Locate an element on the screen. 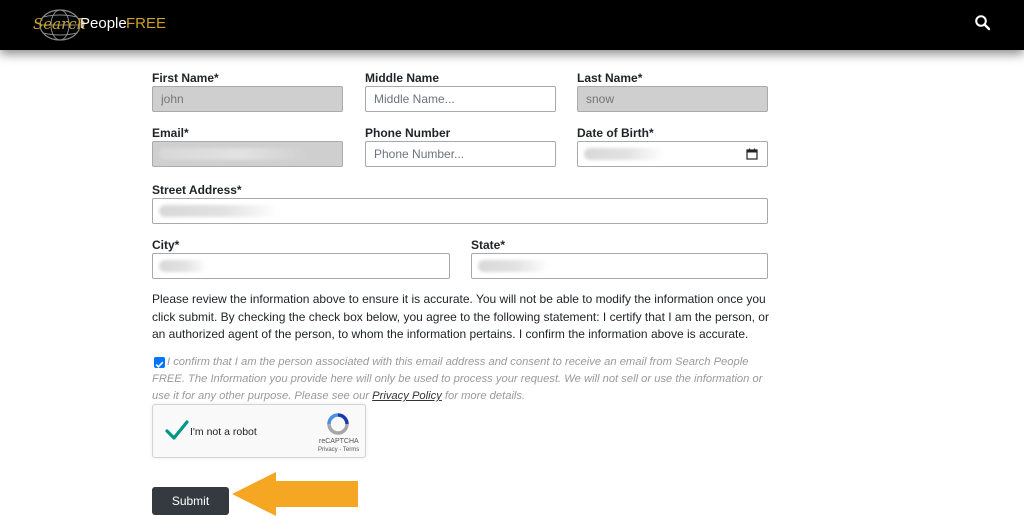  recaptcha-logo-icon is located at coordinates (338, 424).